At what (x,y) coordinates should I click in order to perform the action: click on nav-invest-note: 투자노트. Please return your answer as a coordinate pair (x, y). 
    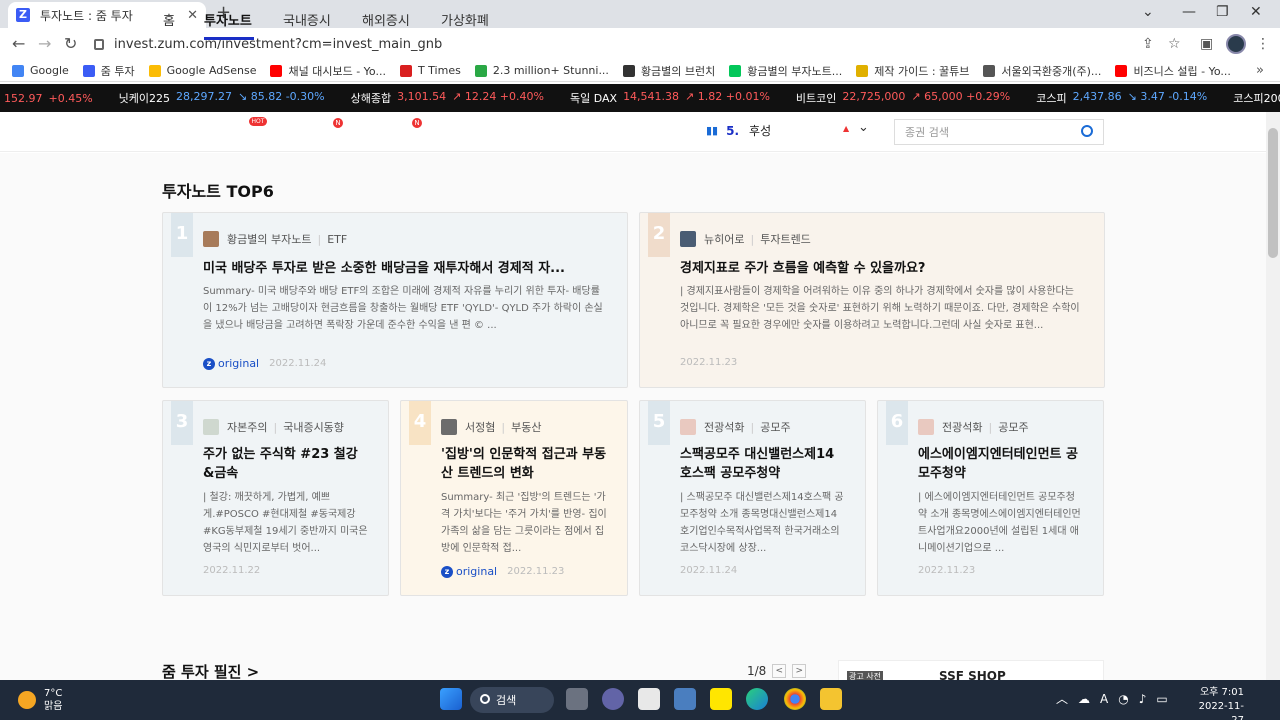
    Looking at the image, I should click on (228, 19).